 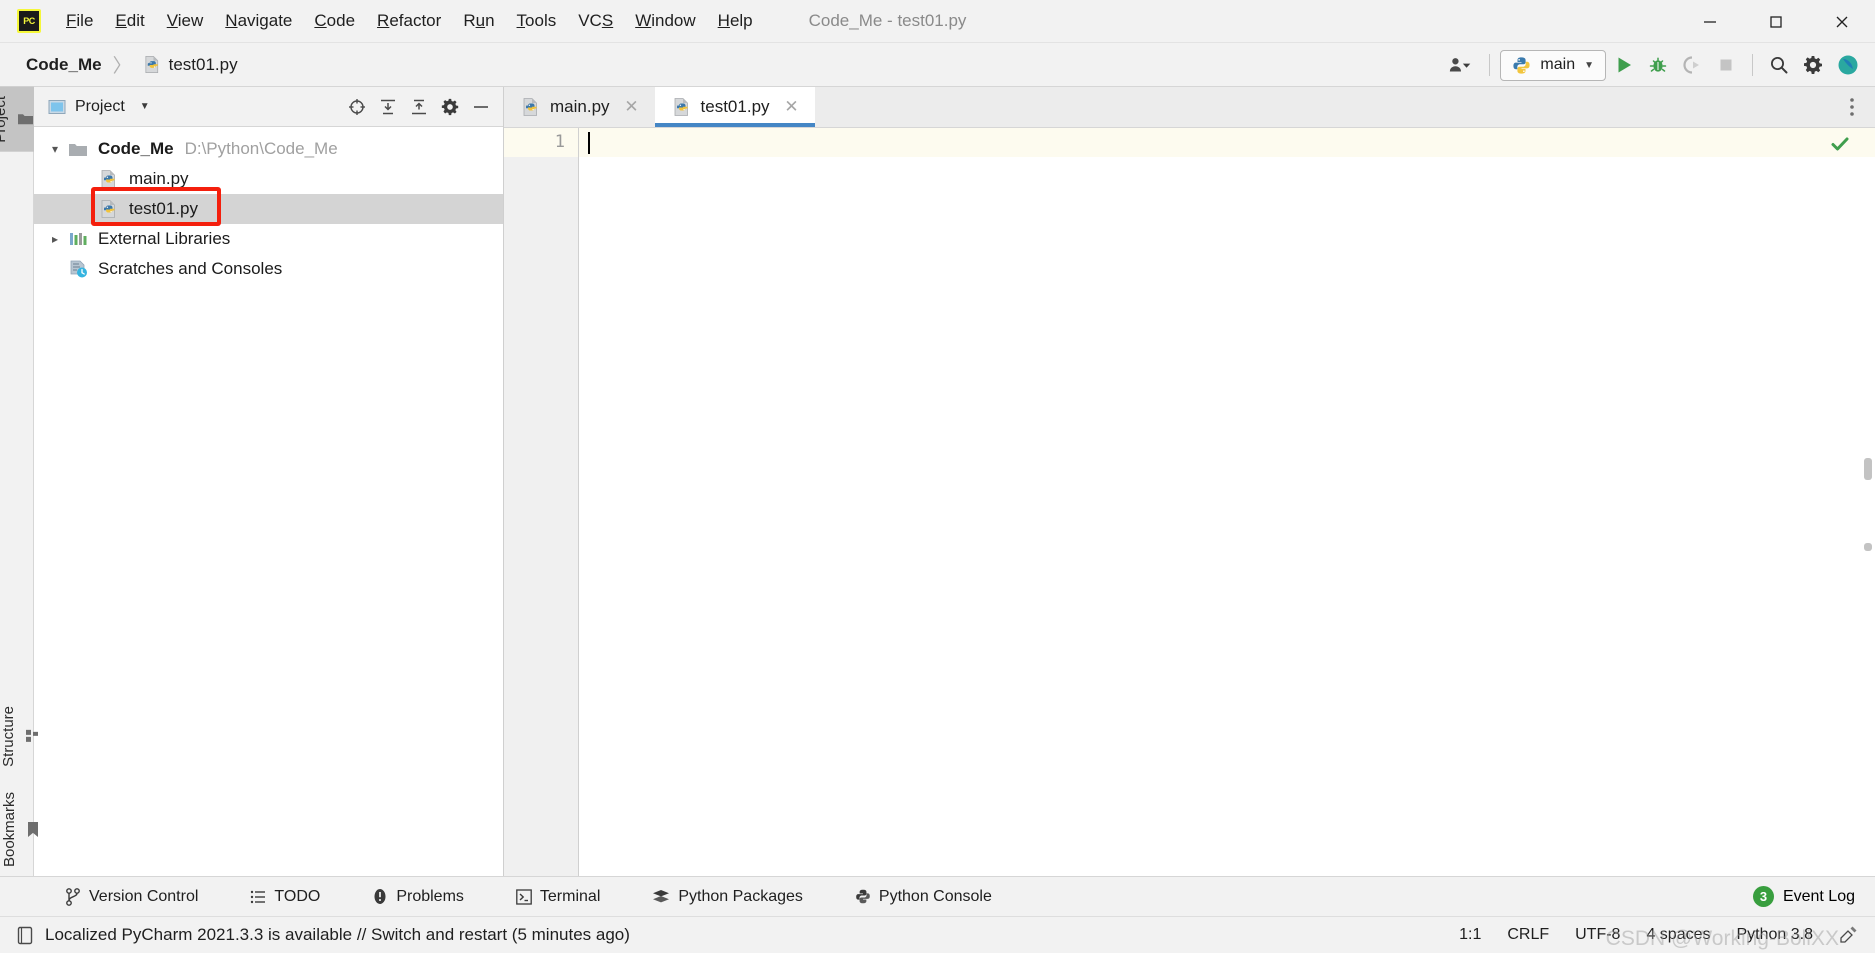 I want to click on user-account-icon, so click(x=1461, y=65).